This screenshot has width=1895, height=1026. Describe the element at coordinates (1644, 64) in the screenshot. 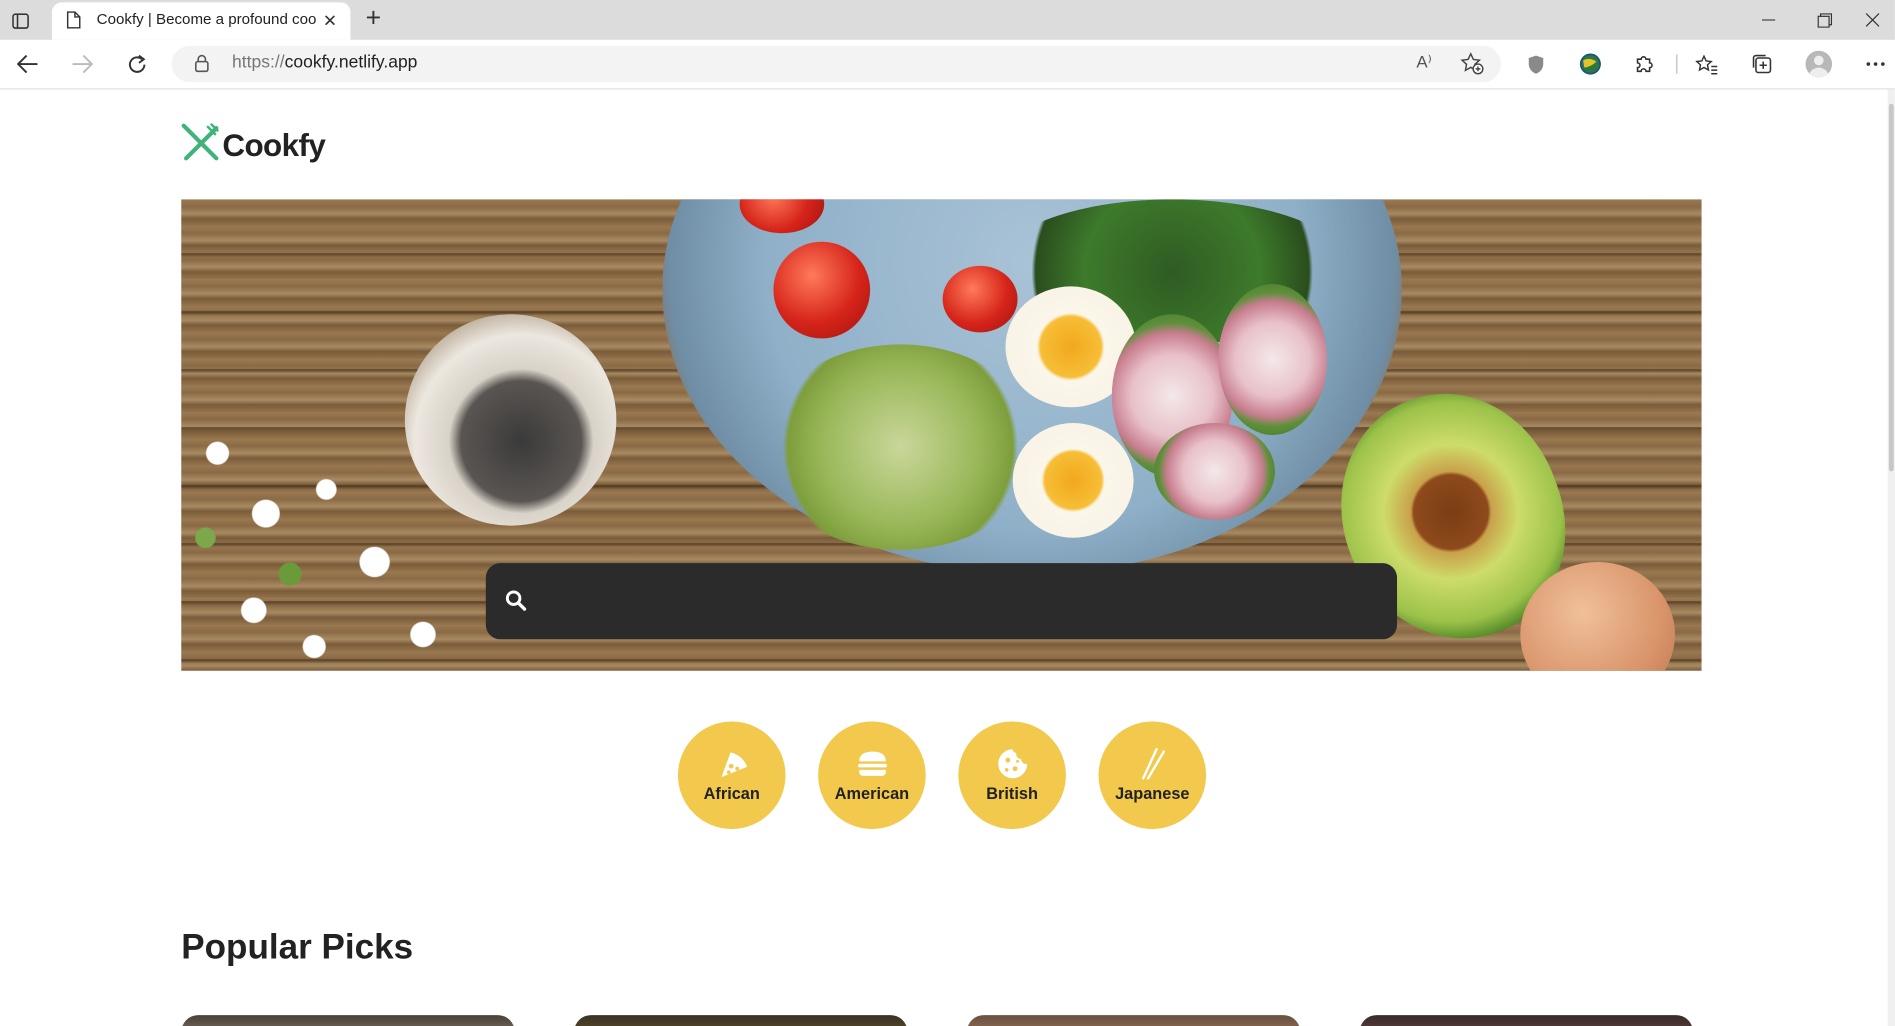

I see `extensions-puzzle-icon` at that location.